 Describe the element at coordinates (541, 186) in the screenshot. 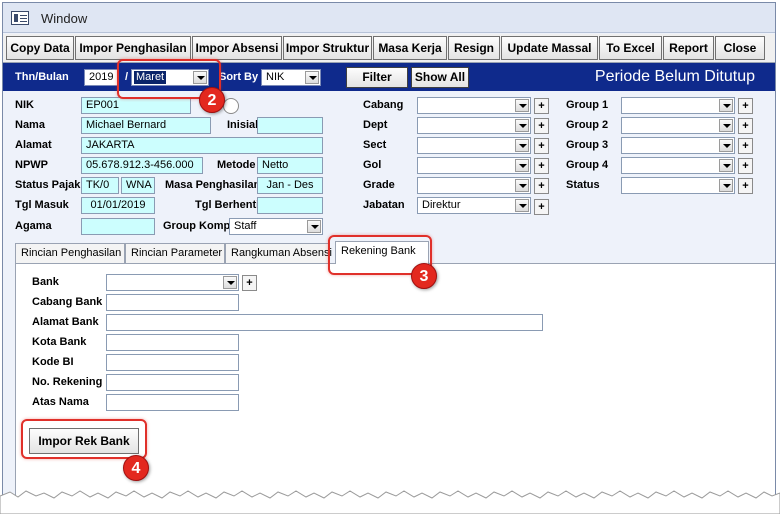

I see `add-grade-button: +` at that location.